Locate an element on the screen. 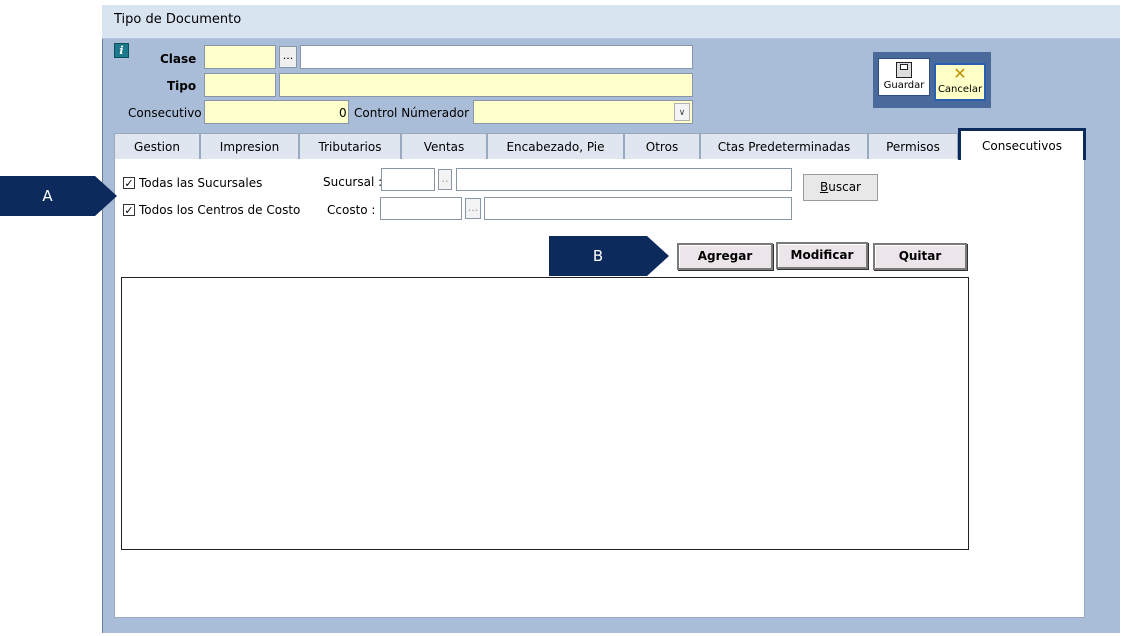  modificar-button: Modificar is located at coordinates (822, 255).